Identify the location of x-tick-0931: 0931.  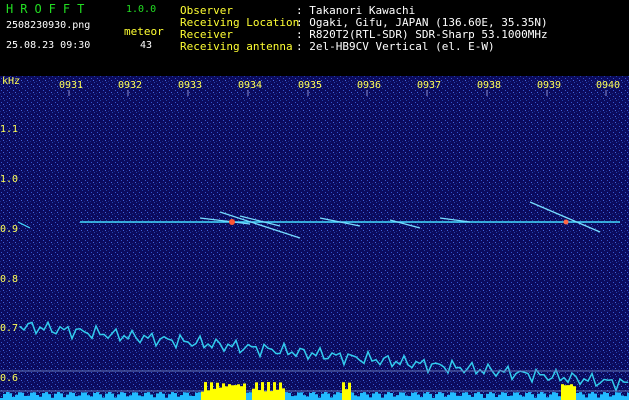
(71, 85).